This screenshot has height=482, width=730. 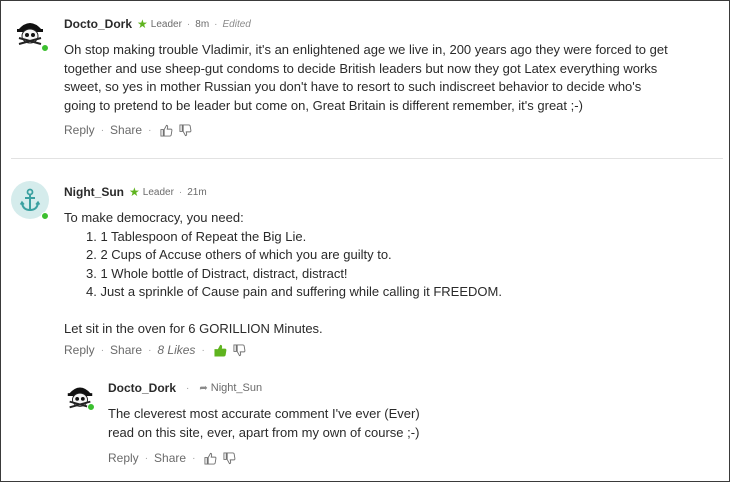 I want to click on list-item: 1. 1 Tablespoon of Repeat the Big Lie., so click(x=196, y=236).